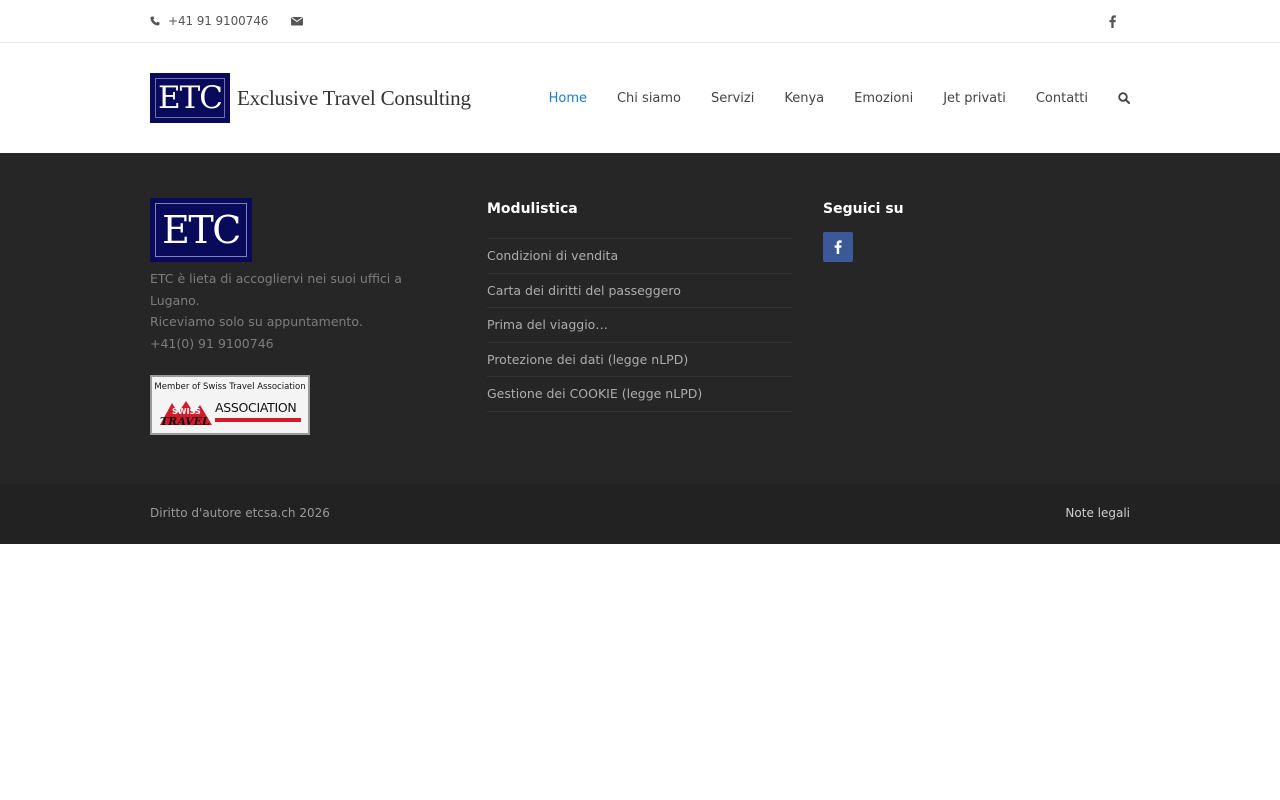 This screenshot has height=800, width=1280. Describe the element at coordinates (256, 407) in the screenshot. I see `badge-association-text: ASSOCIATION` at that location.